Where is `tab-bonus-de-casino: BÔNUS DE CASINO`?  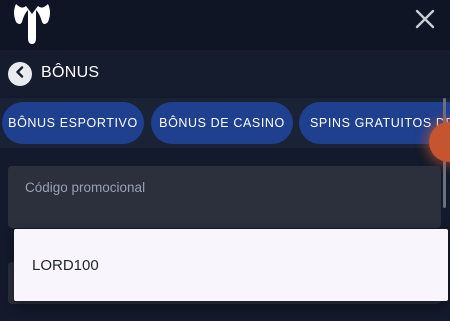
tab-bonus-de-casino: BÔNUS DE CASINO is located at coordinates (222, 123).